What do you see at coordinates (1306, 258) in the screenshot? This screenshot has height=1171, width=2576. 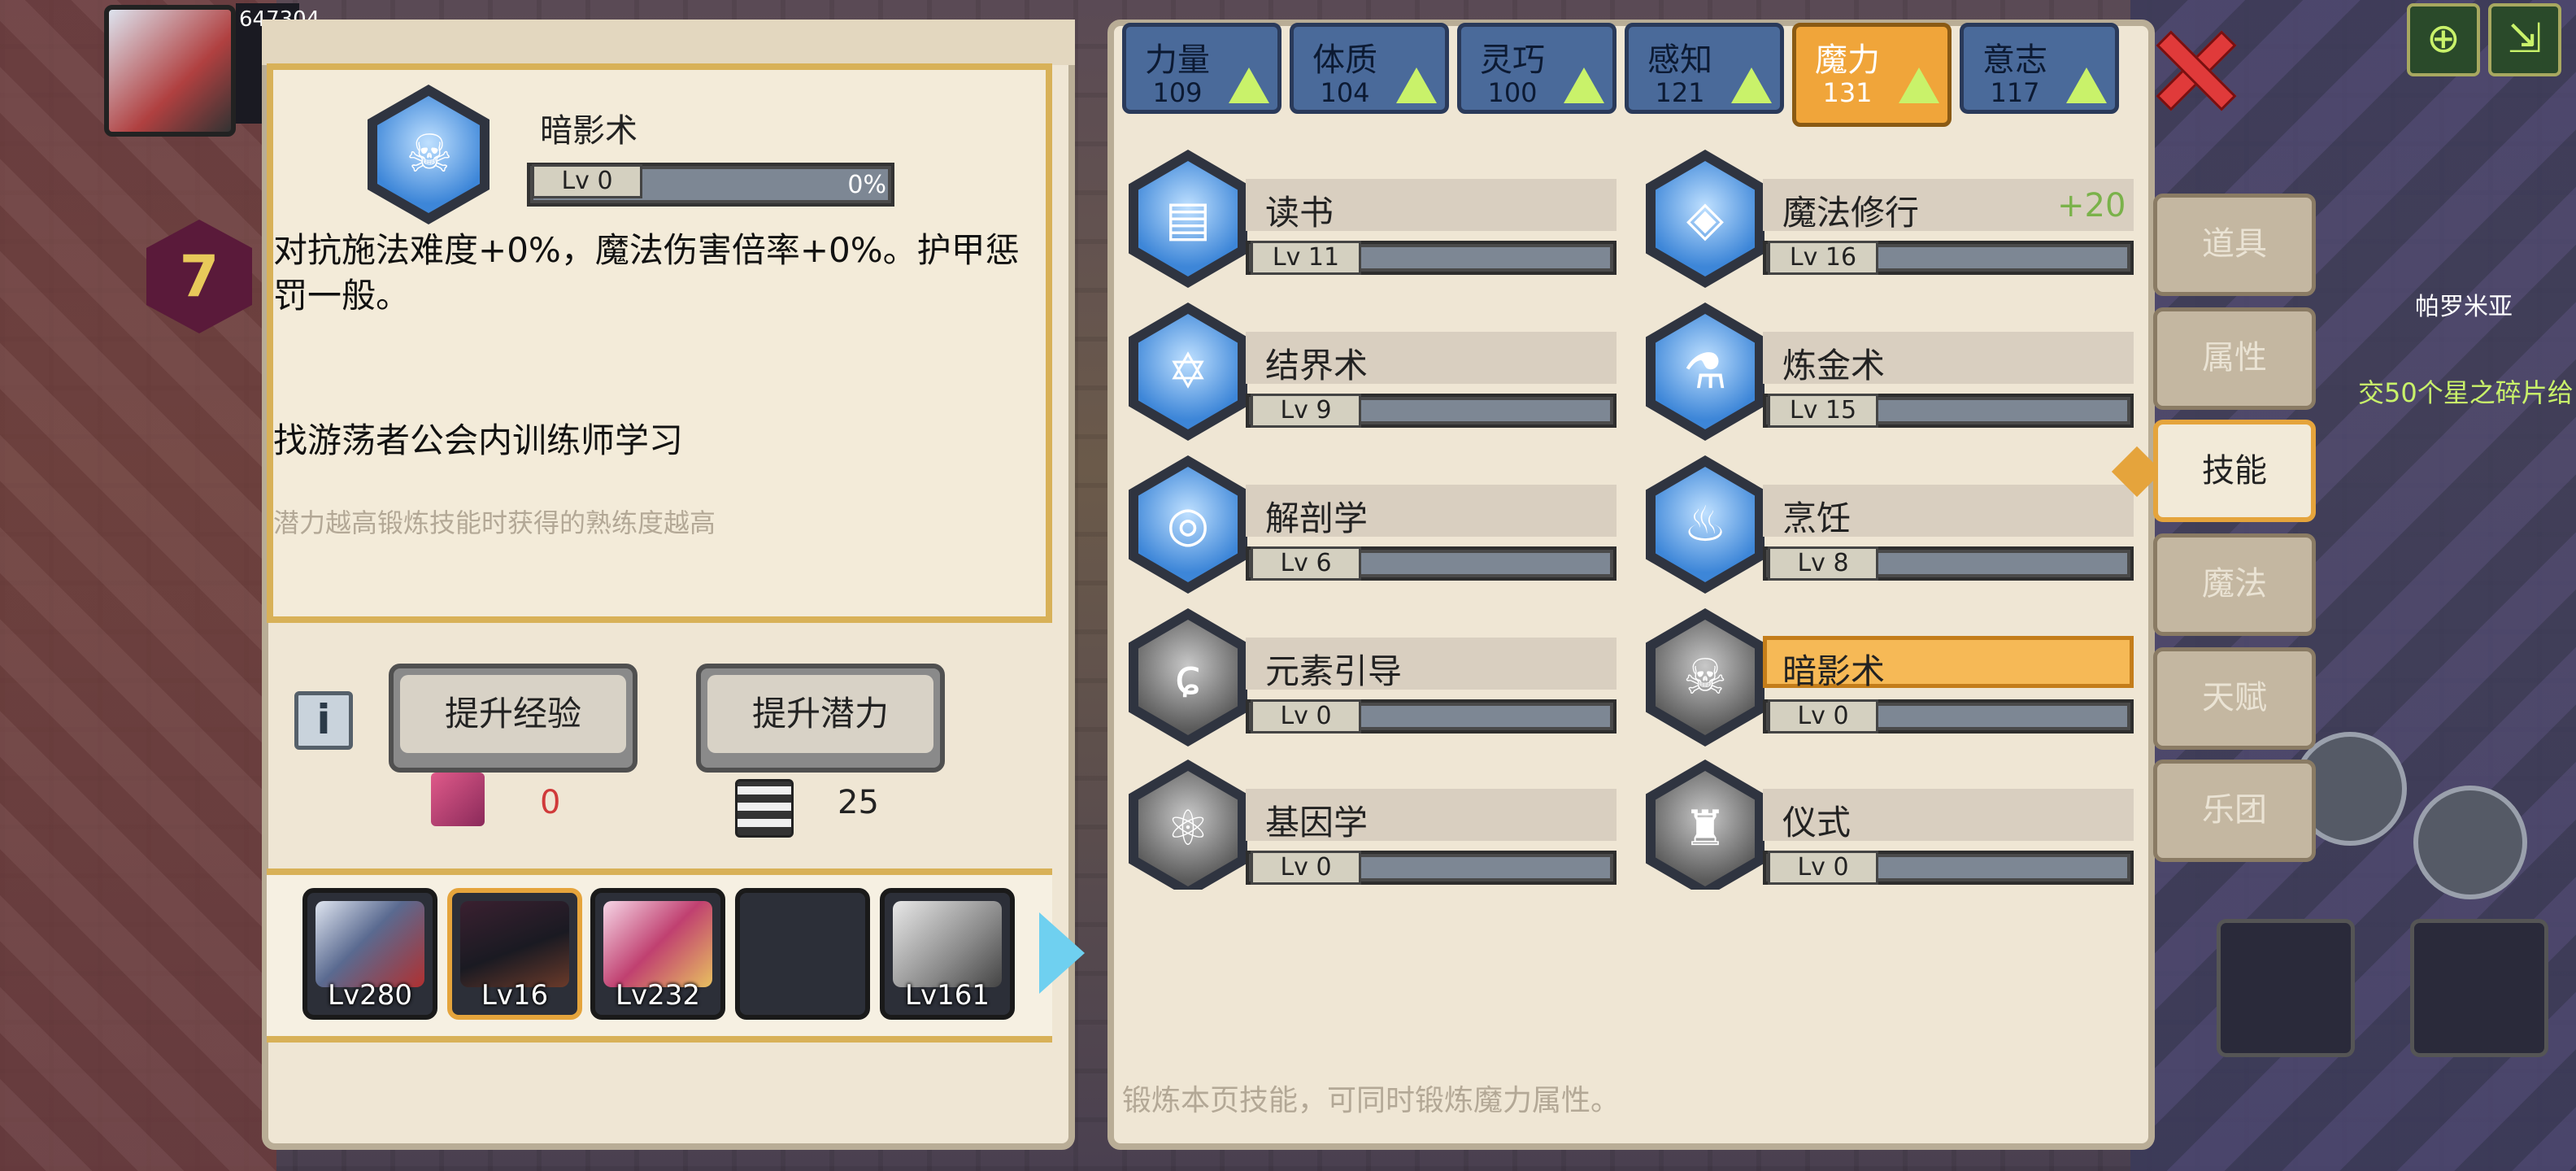 I see `skill-level: Lv 11` at bounding box center [1306, 258].